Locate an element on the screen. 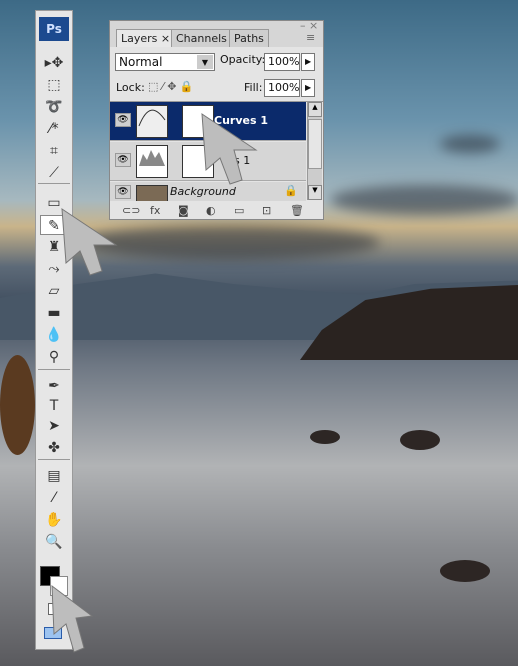 The height and width of the screenshot is (666, 518). lock-label: Lock: is located at coordinates (130, 87).